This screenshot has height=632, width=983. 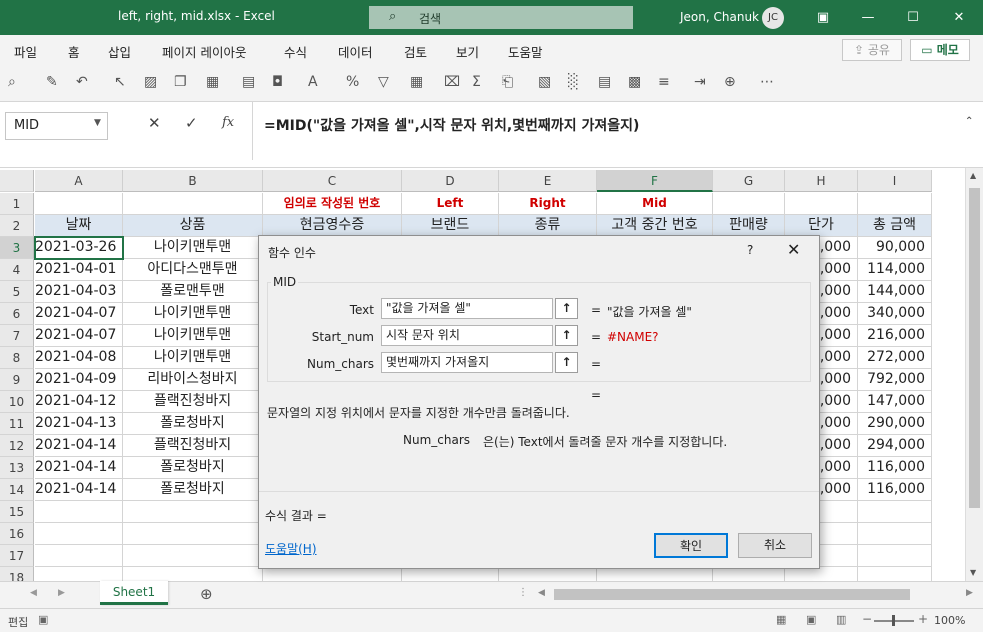 I want to click on insert-function-icon: fx, so click(x=228, y=122).